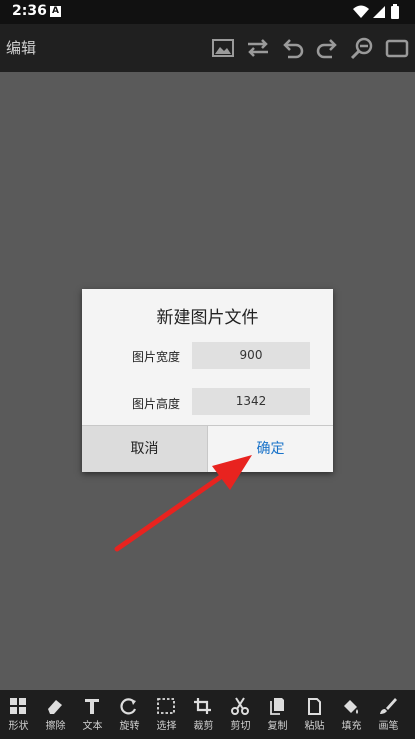  I want to click on shapes-icon, so click(18, 706).